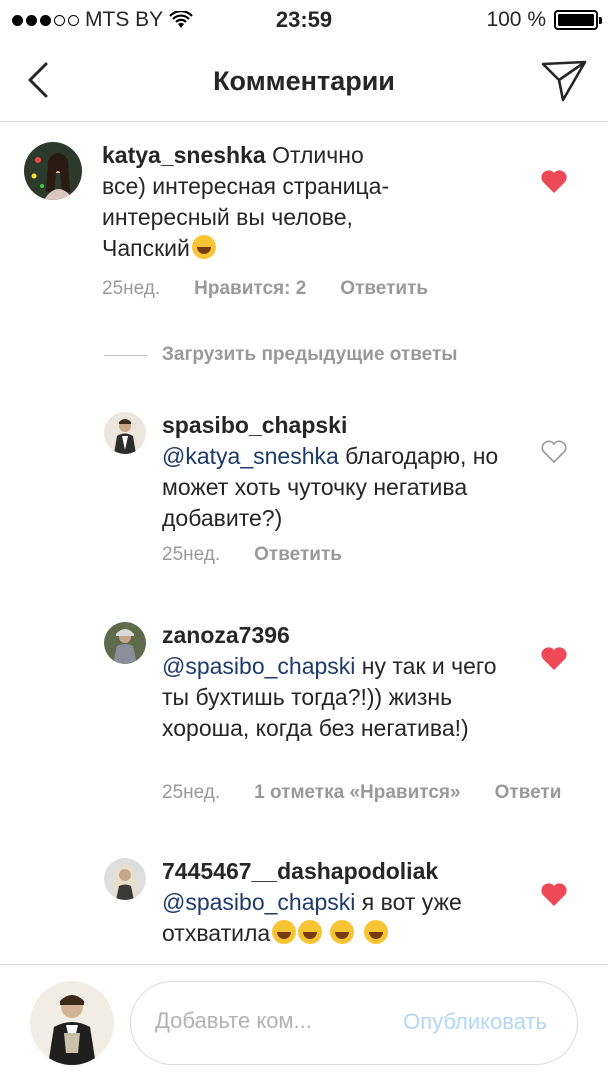 Image resolution: width=608 pixels, height=1080 pixels. I want to click on mention-link: @katya_sneshka, so click(250, 456).